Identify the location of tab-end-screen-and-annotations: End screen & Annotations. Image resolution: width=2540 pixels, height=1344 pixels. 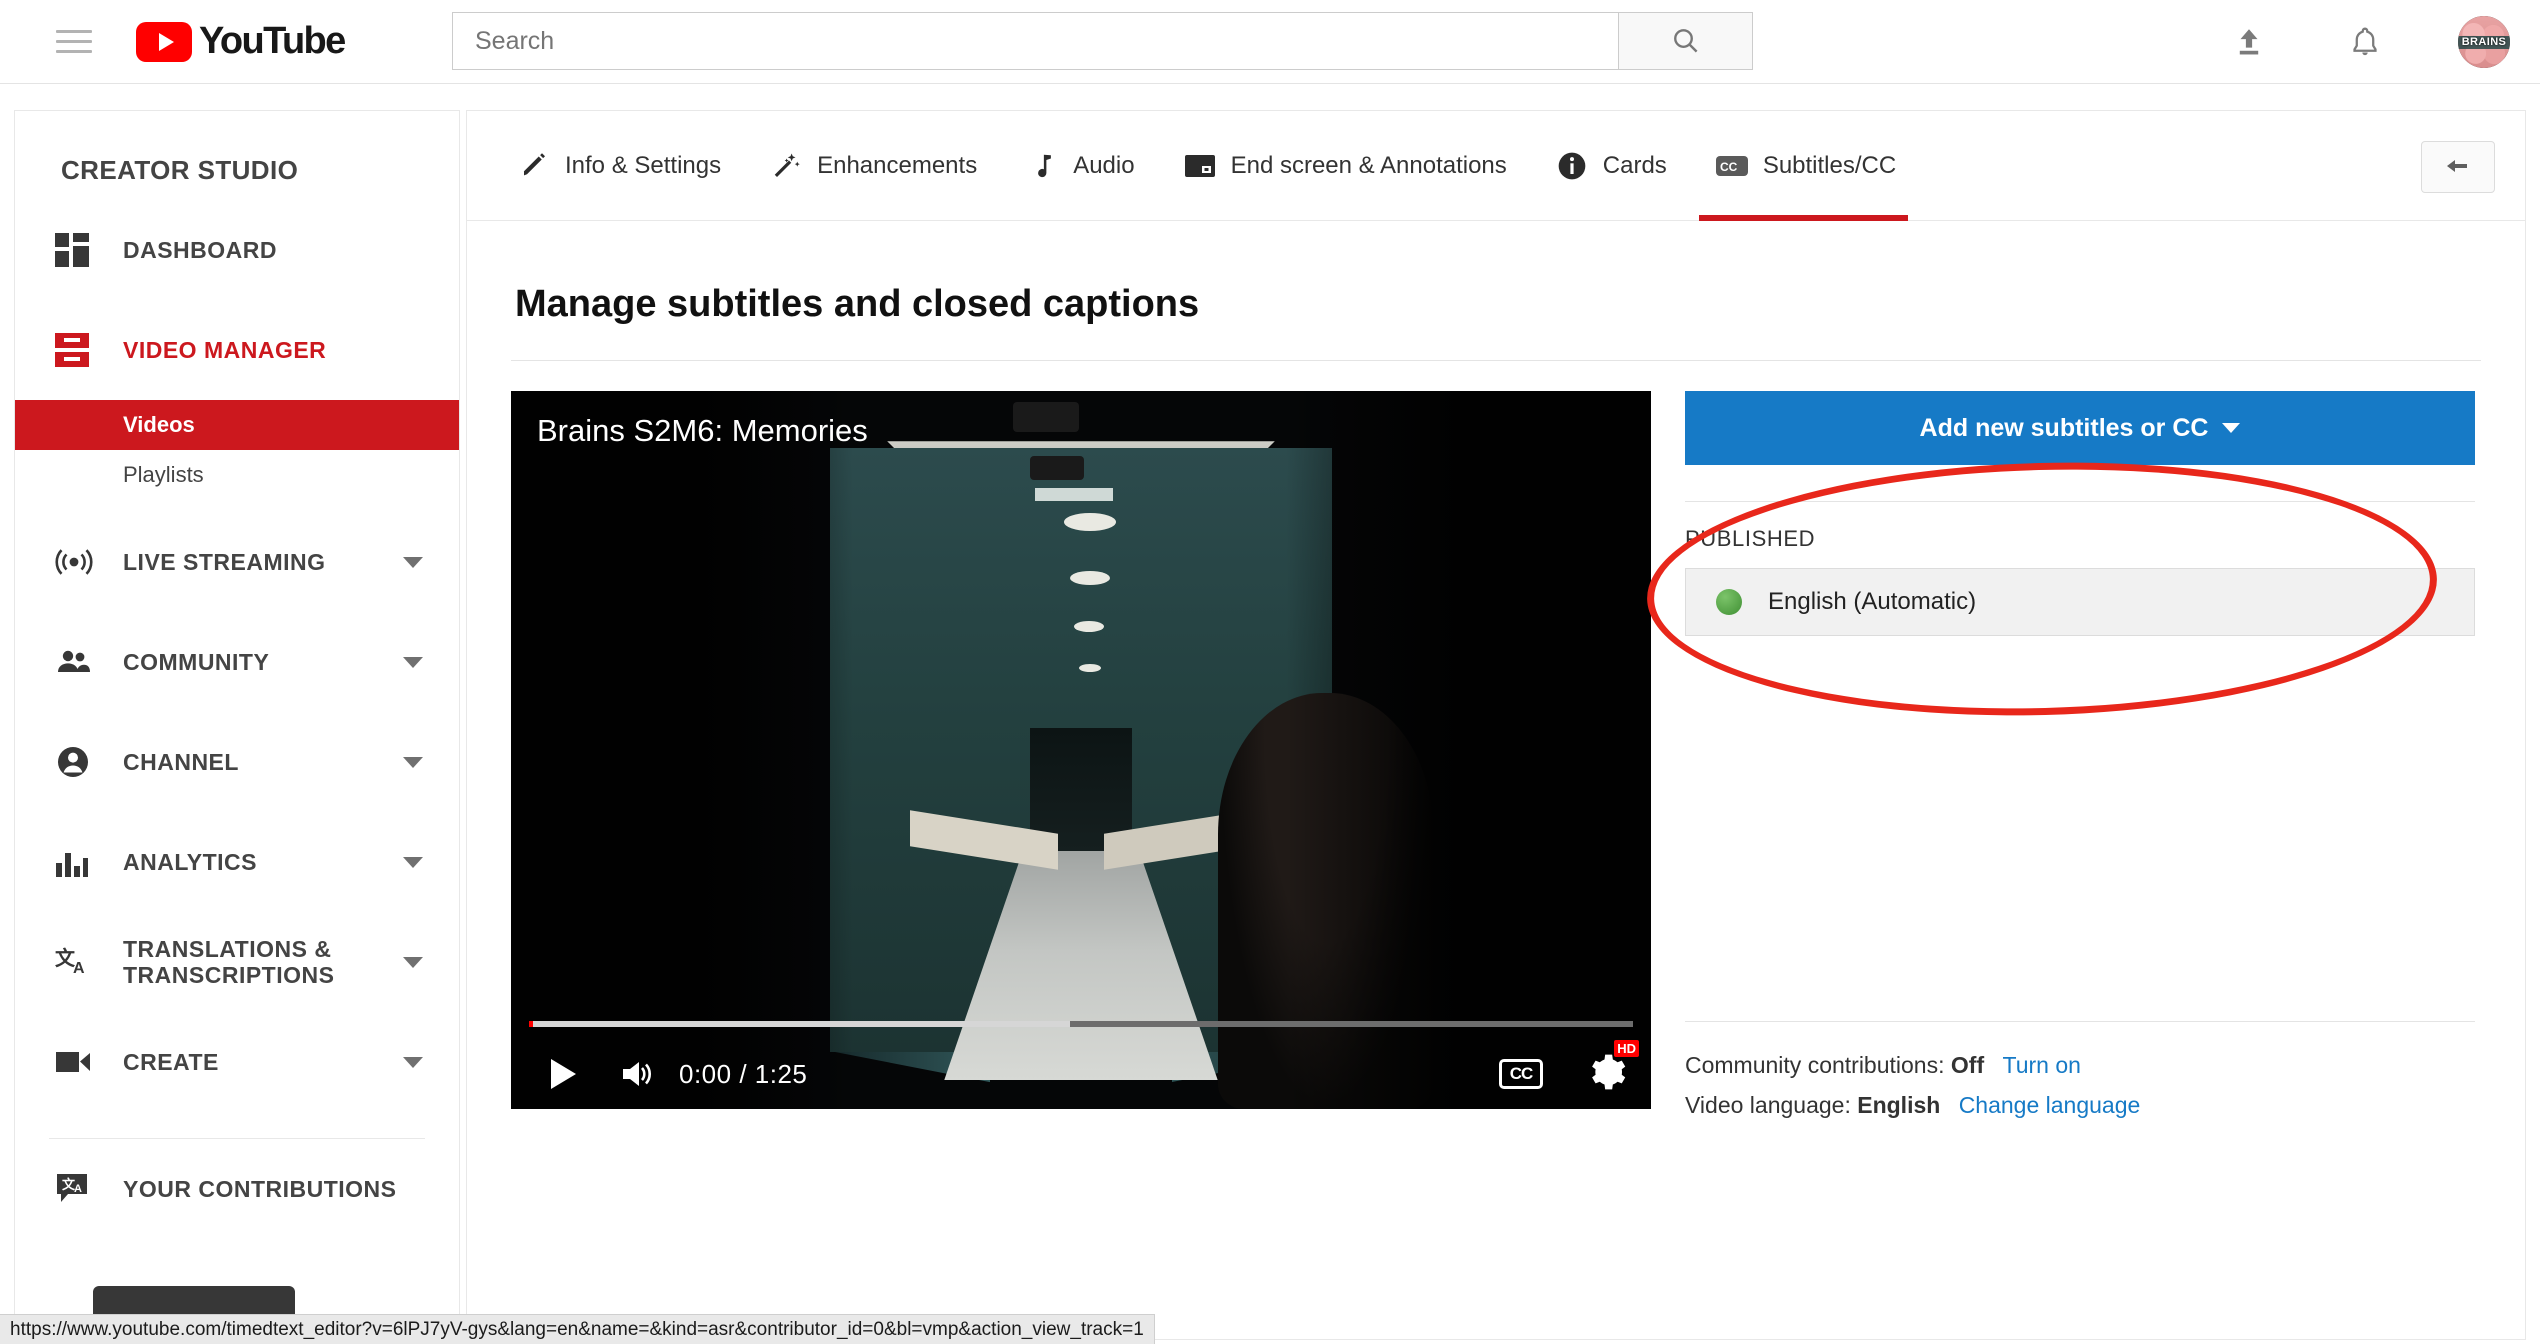
(1343, 166).